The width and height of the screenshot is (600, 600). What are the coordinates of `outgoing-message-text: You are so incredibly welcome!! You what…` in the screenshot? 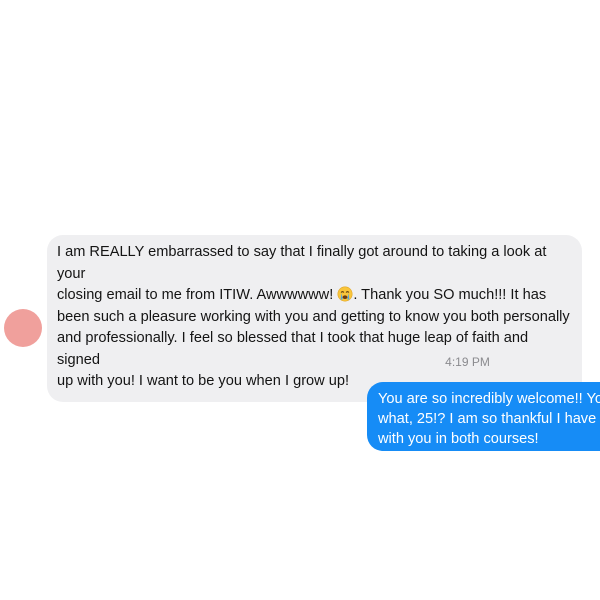 It's located at (489, 419).